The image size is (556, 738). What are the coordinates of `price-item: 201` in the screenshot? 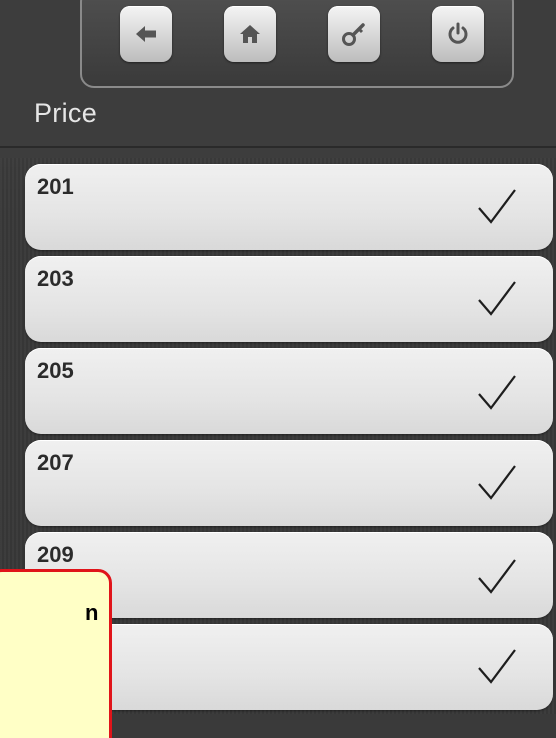 It's located at (289, 207).